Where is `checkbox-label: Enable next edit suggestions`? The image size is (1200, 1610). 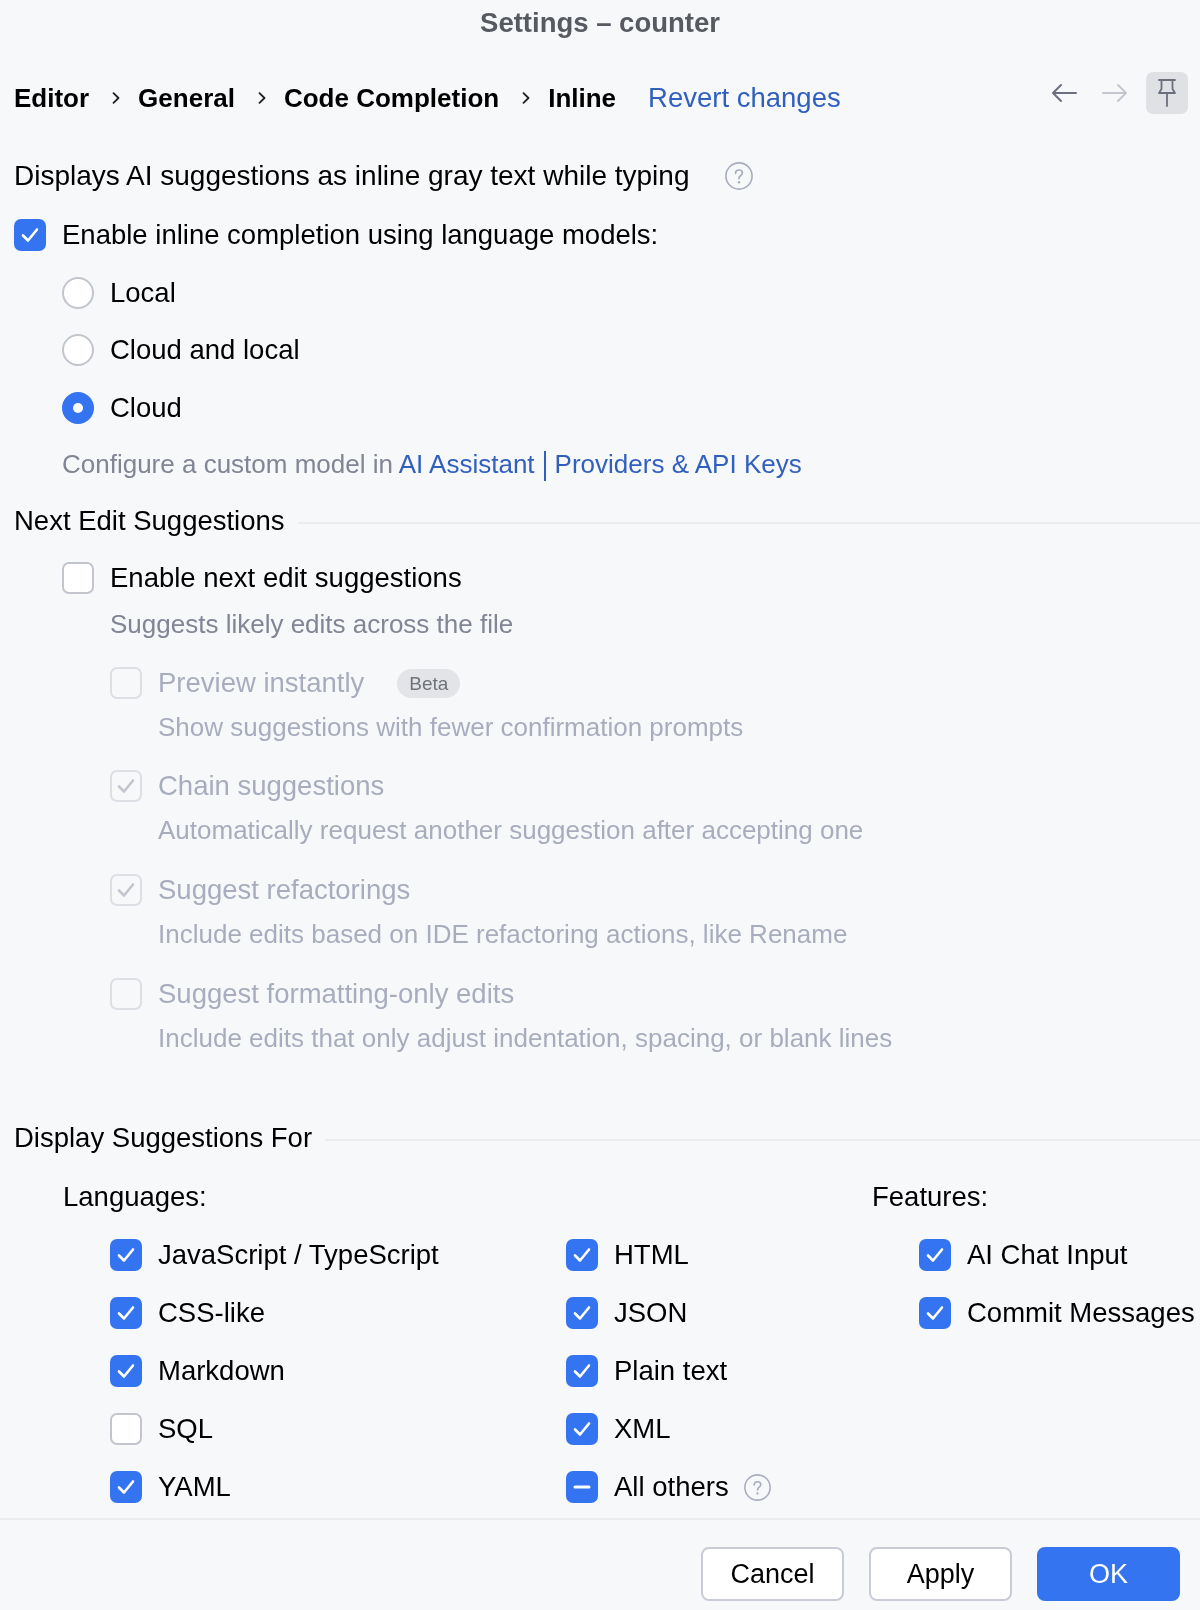 checkbox-label: Enable next edit suggestions is located at coordinates (286, 578).